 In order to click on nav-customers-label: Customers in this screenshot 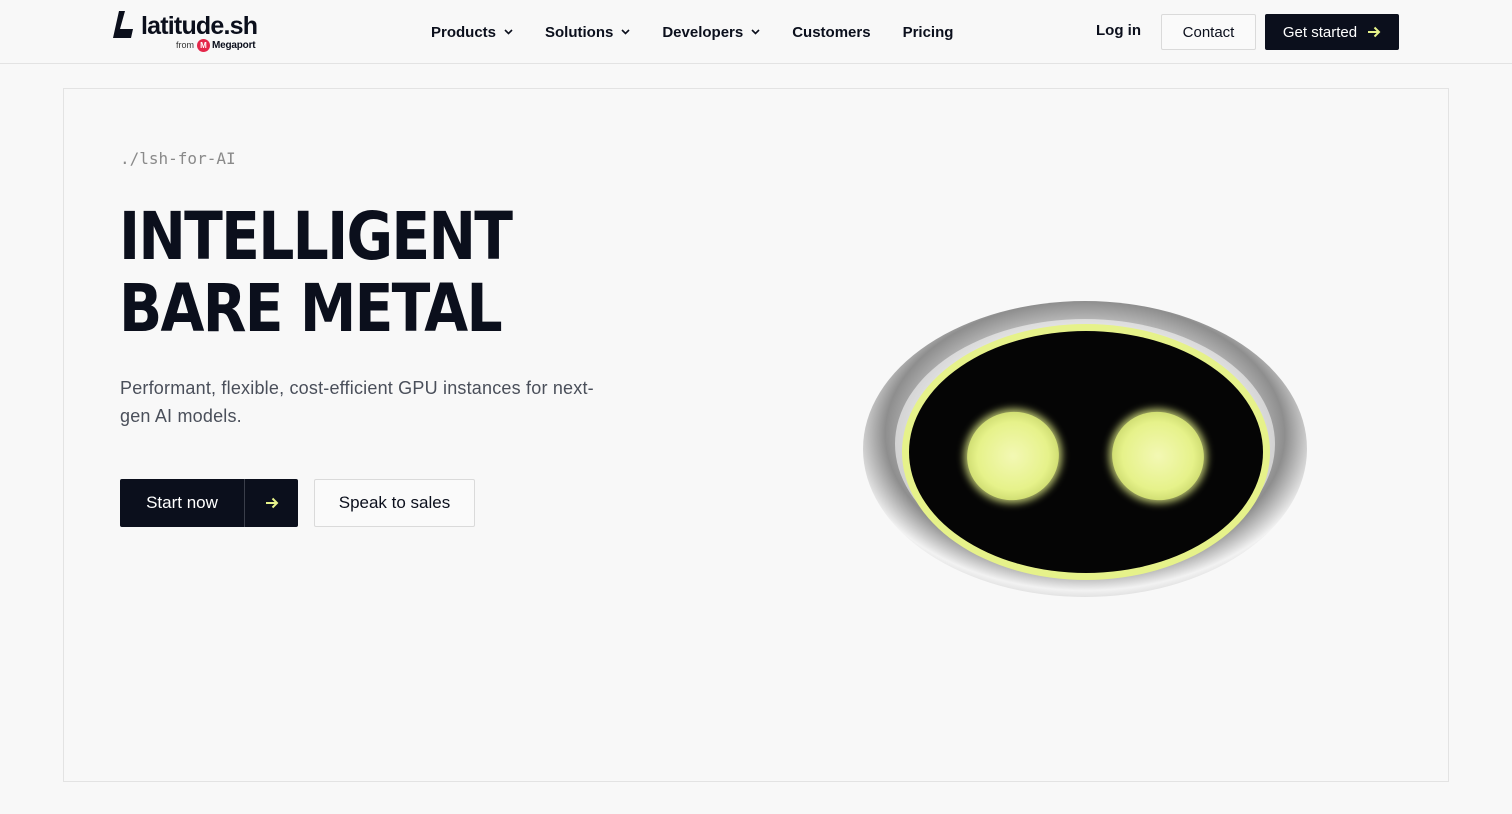, I will do `click(831, 32)`.